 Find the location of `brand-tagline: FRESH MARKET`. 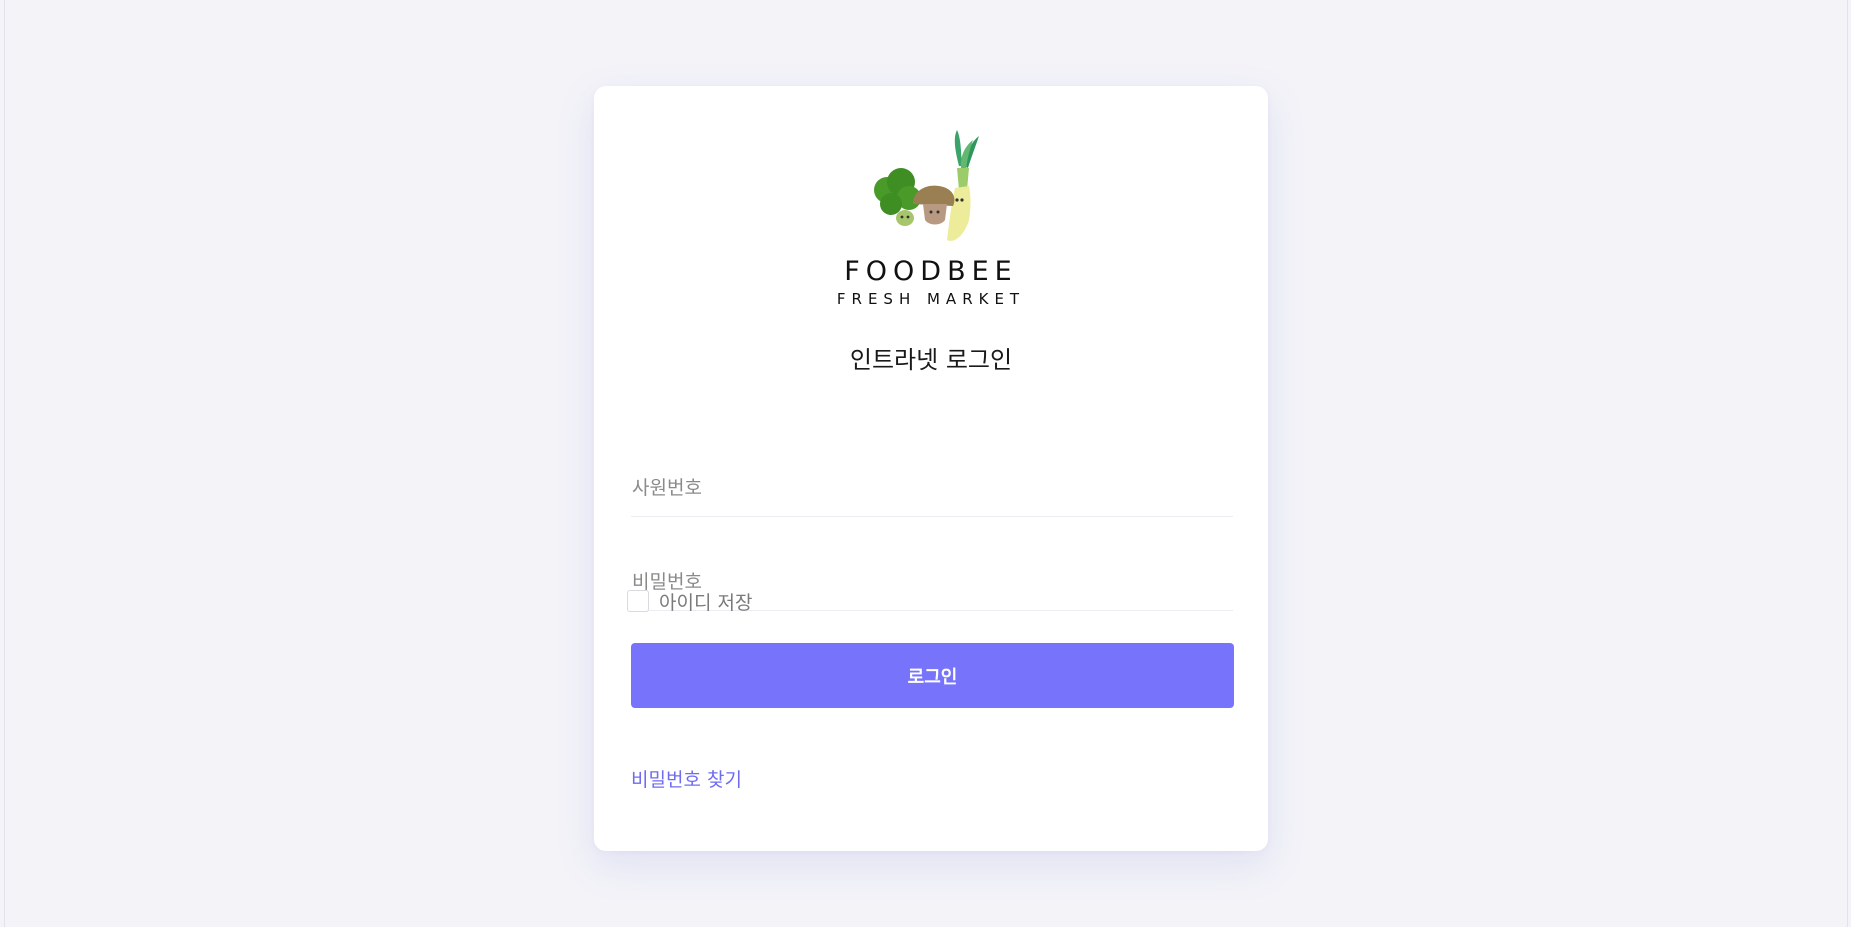

brand-tagline: FRESH MARKET is located at coordinates (931, 299).